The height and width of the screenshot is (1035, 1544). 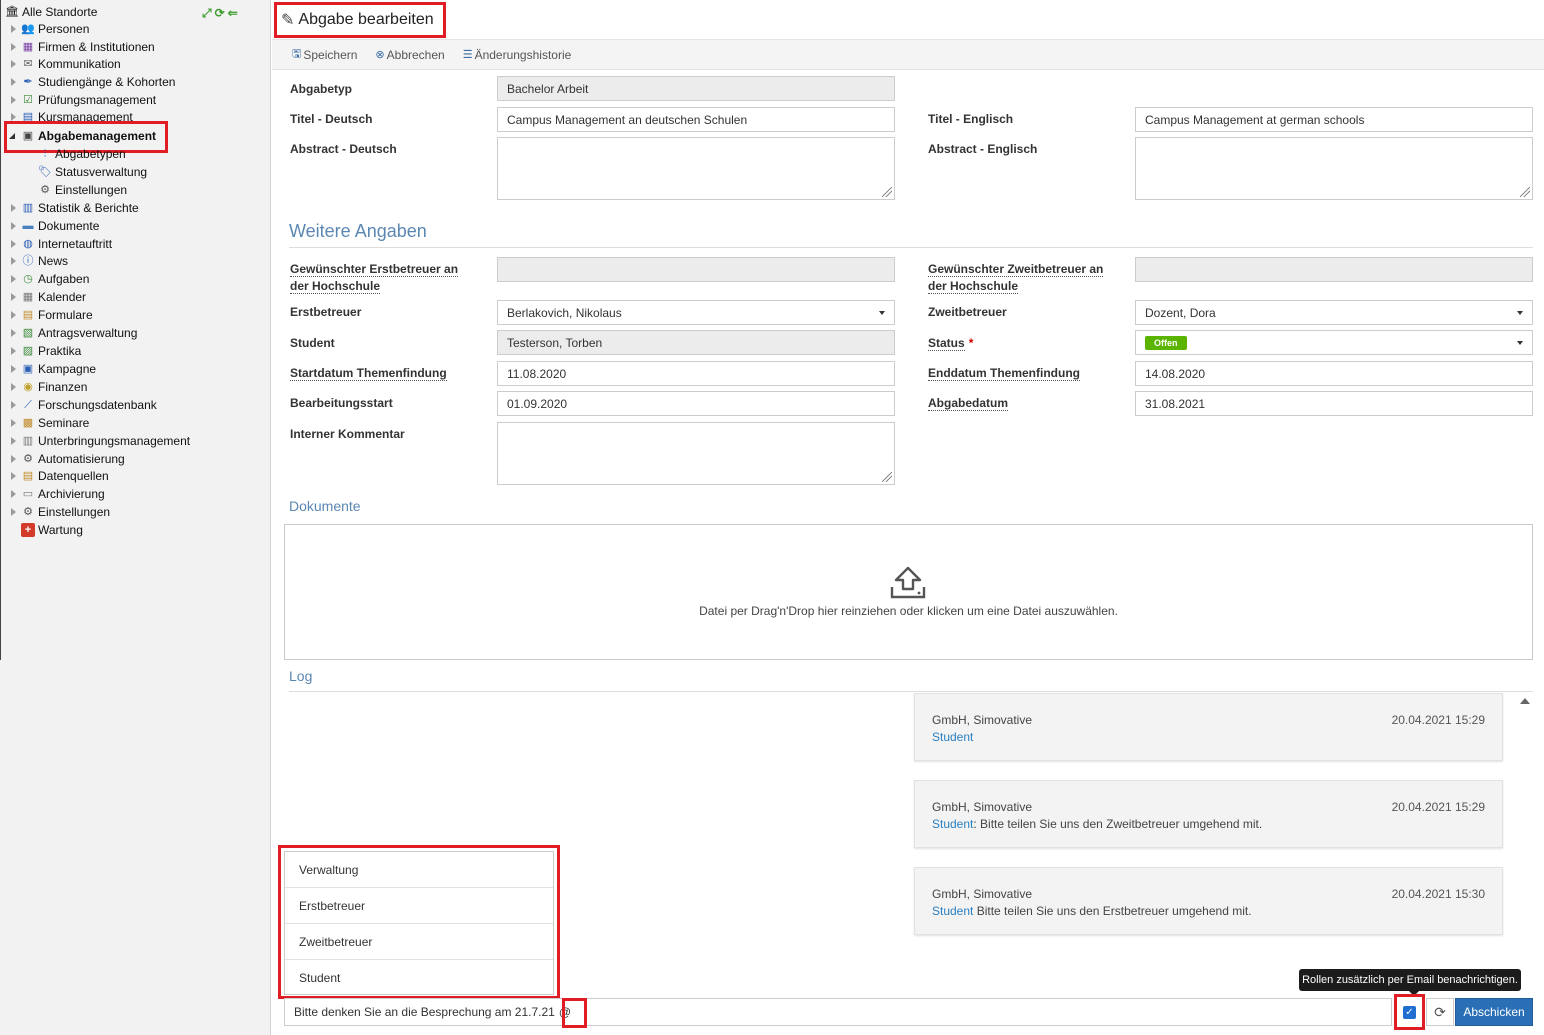 I want to click on mention-option-erstbetreuer: Erstbetreuer, so click(x=419, y=906).